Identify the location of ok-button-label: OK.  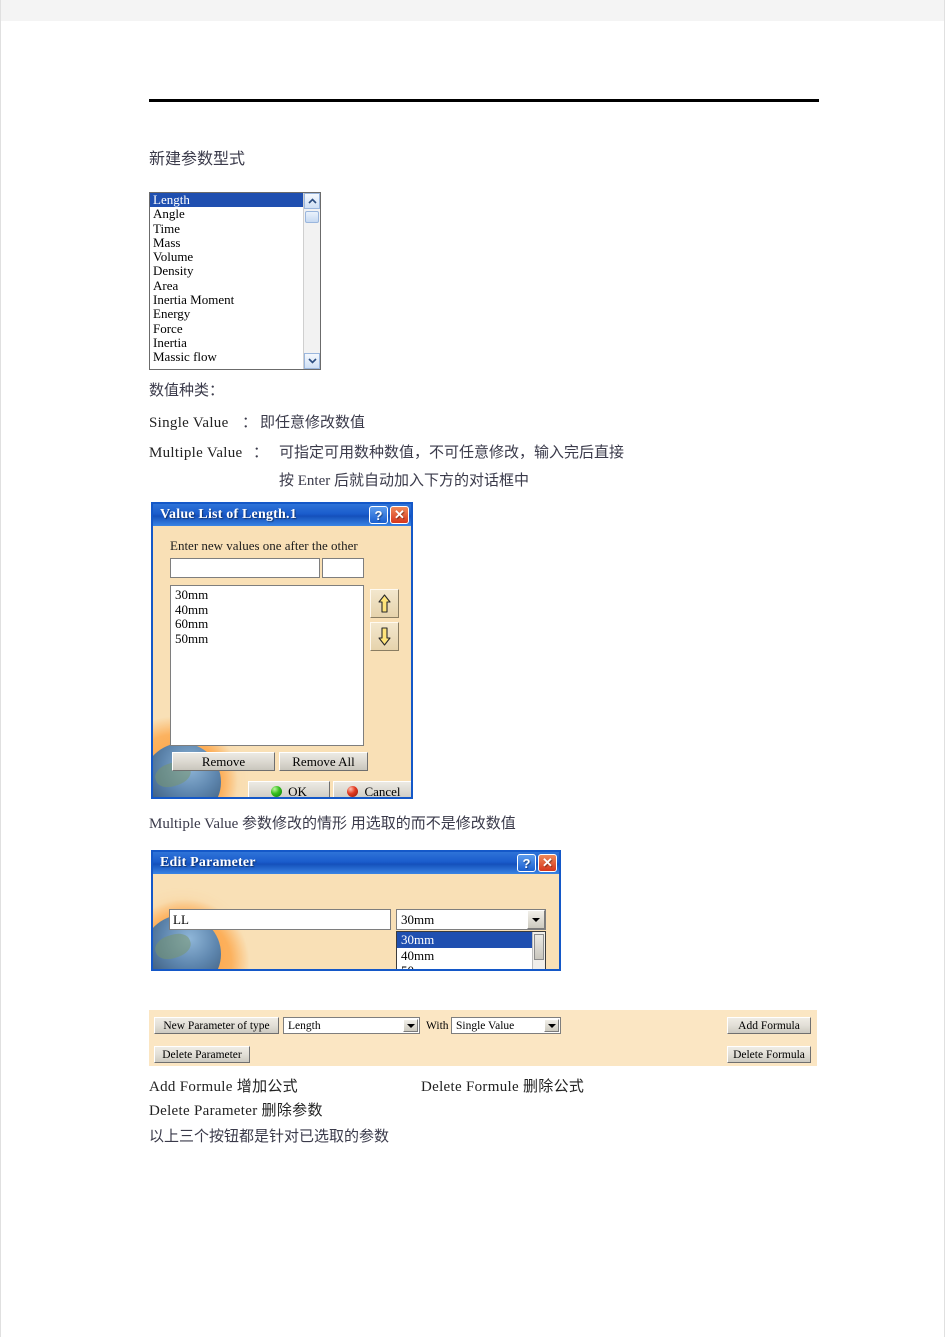
(297, 791).